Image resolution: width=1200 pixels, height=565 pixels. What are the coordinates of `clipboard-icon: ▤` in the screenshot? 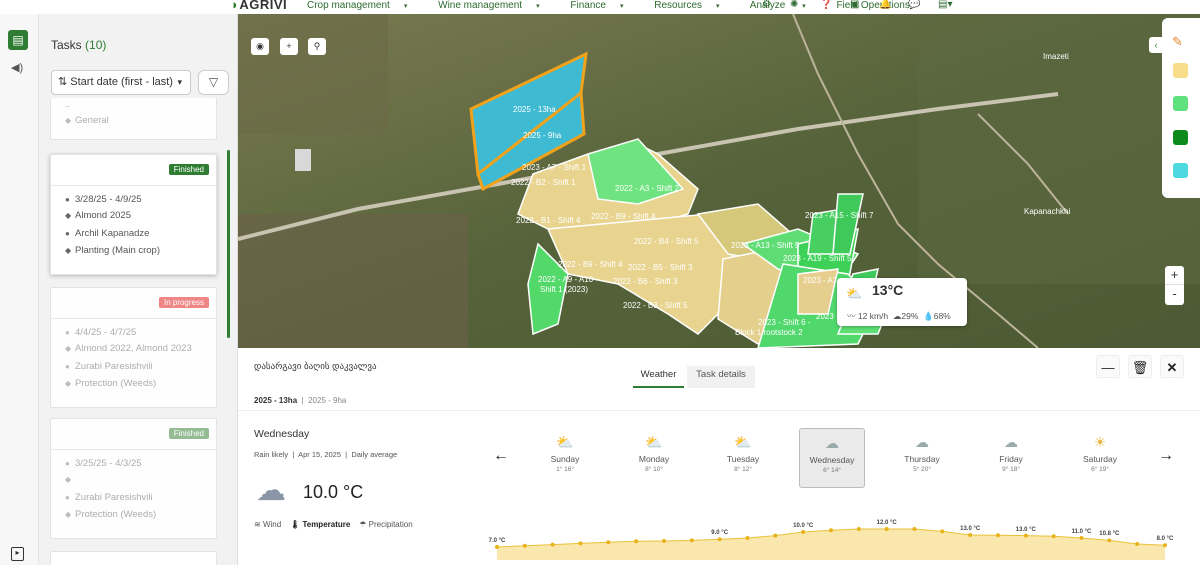 It's located at (18, 40).